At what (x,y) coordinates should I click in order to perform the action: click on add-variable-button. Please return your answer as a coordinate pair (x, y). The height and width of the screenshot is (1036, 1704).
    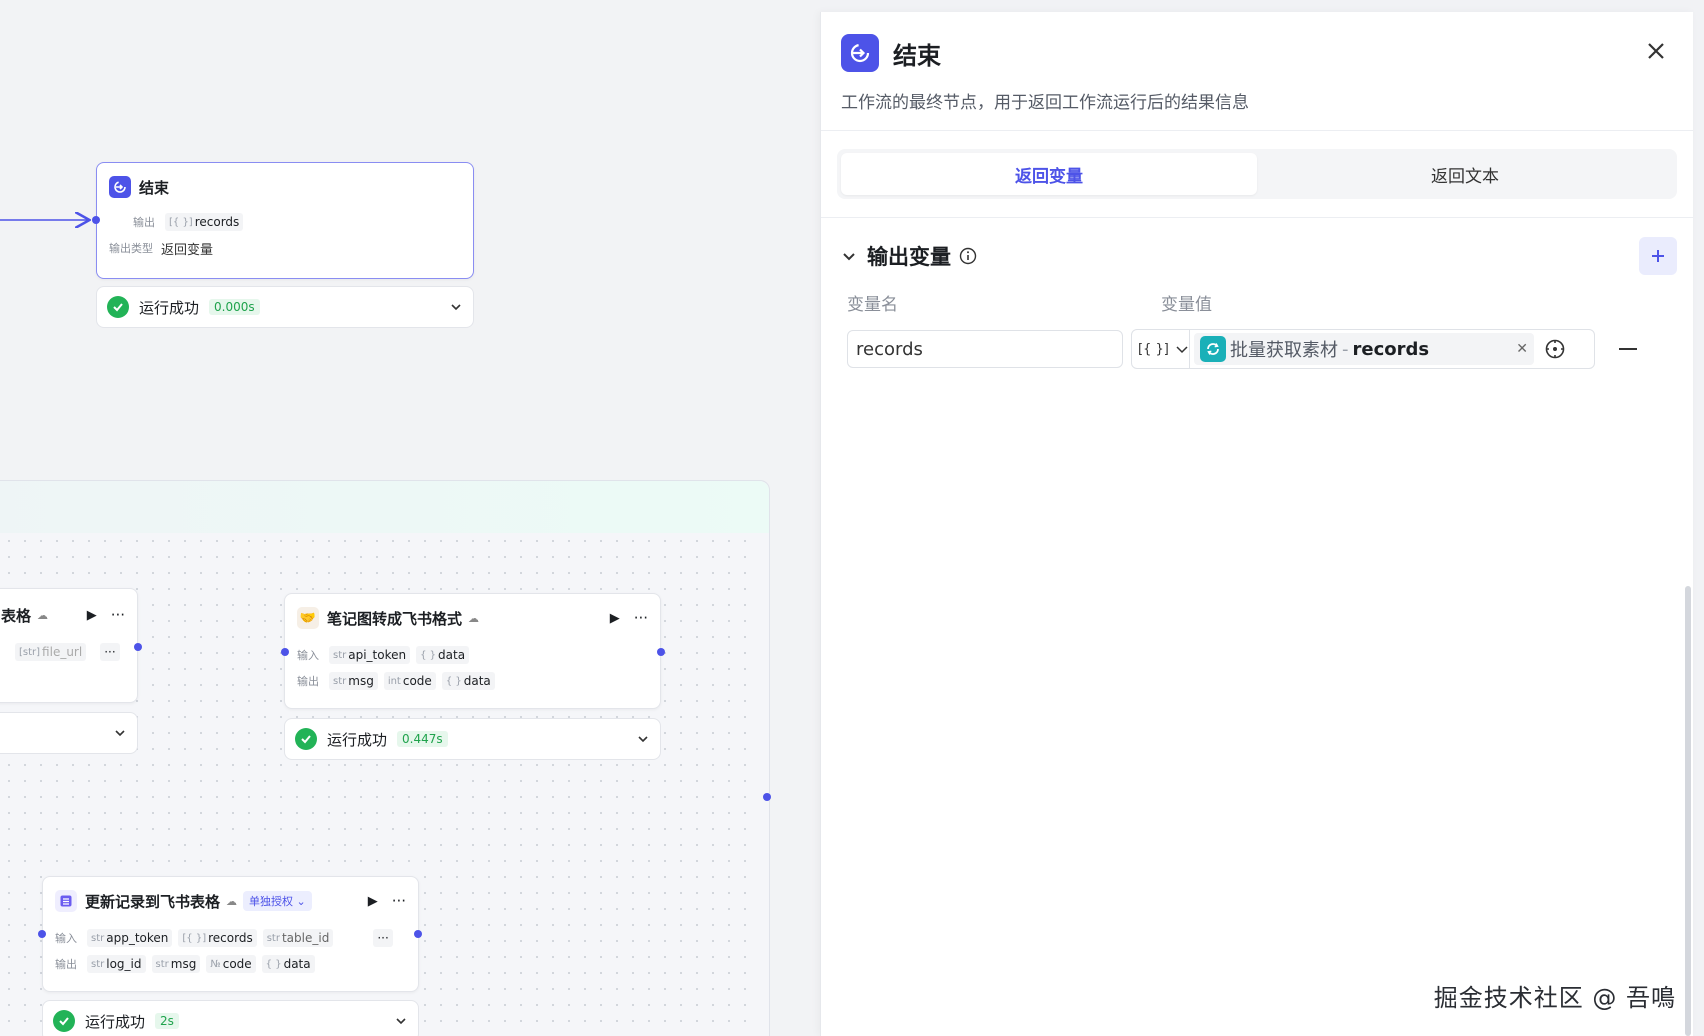
    Looking at the image, I should click on (1658, 256).